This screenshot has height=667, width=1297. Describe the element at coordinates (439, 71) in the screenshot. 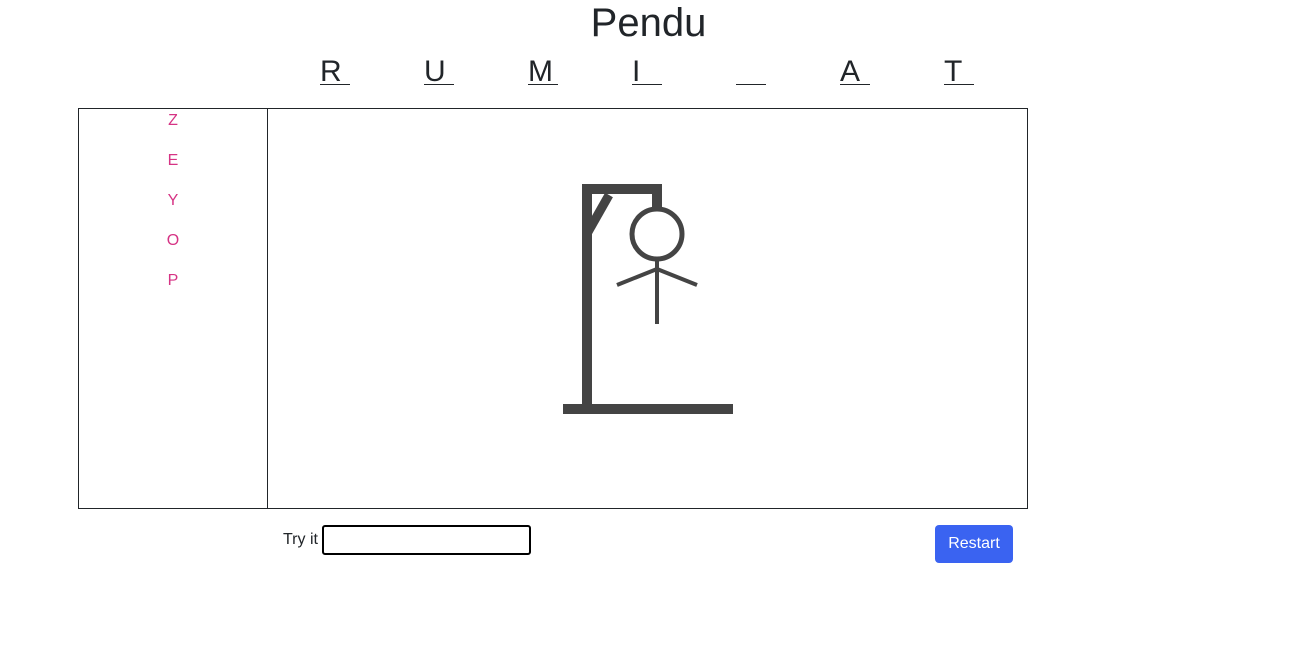

I see `word-letter-2: U` at that location.